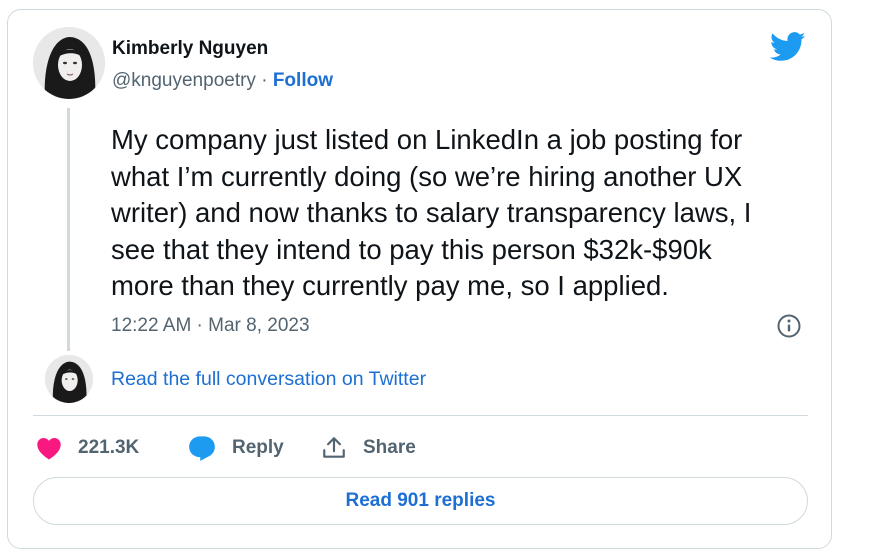 Image resolution: width=873 pixels, height=553 pixels. Describe the element at coordinates (303, 80) in the screenshot. I see `follow-link: Follow` at that location.